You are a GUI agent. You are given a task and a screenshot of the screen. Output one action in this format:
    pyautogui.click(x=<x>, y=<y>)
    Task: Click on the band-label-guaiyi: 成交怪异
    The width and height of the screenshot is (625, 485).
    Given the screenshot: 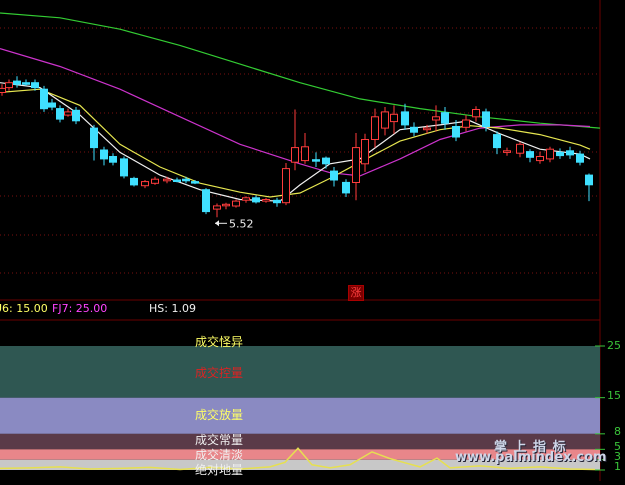 What is the action you would take?
    pyautogui.click(x=219, y=342)
    